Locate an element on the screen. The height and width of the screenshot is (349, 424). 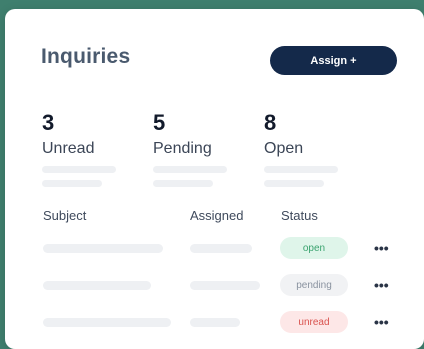
table-row: open ••• is located at coordinates (214, 249).